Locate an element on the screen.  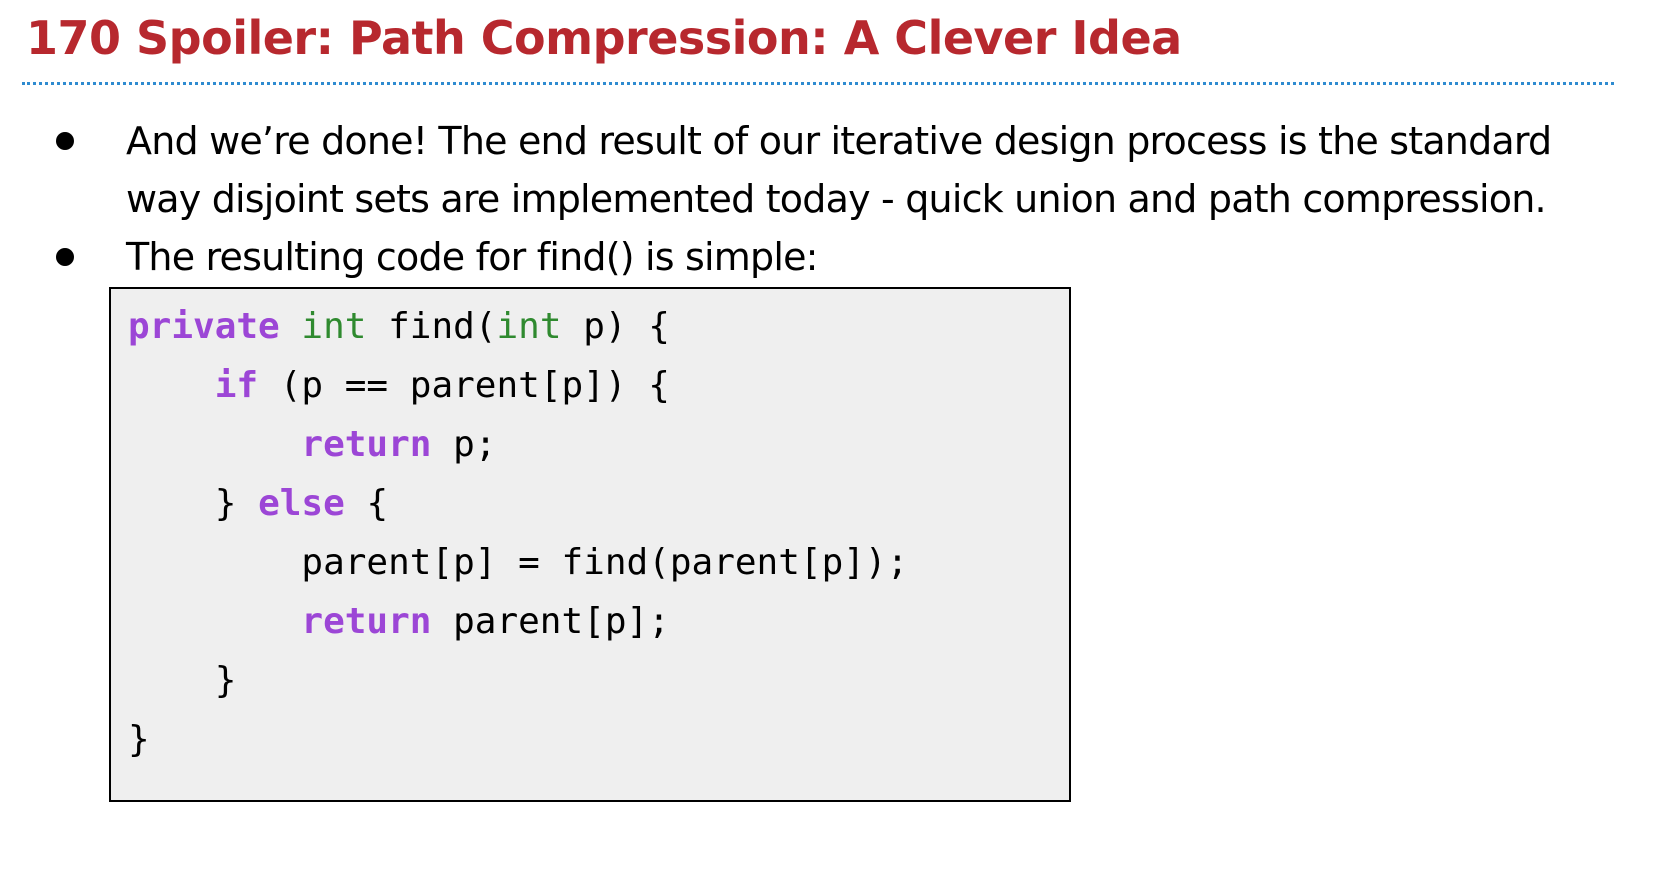
bullet-text-line: The resulting code for find() is simple: is located at coordinates (472, 257).